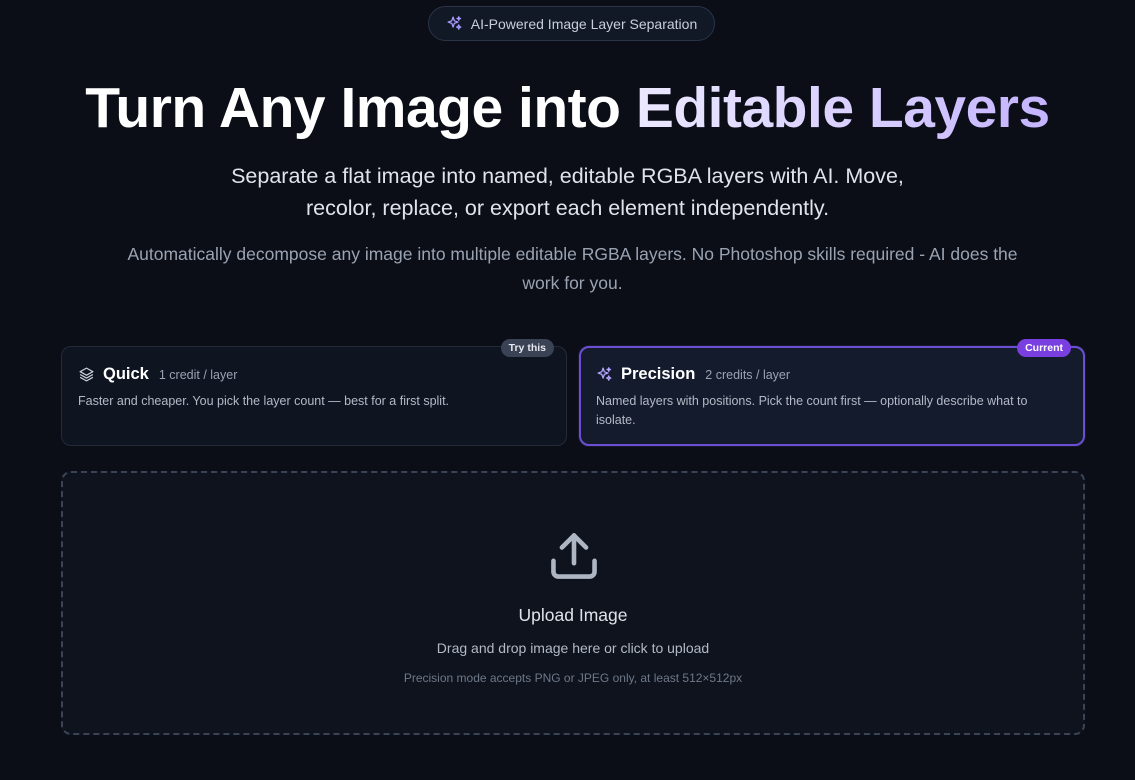 The width and height of the screenshot is (1135, 780). I want to click on current-badge: Current, so click(1044, 348).